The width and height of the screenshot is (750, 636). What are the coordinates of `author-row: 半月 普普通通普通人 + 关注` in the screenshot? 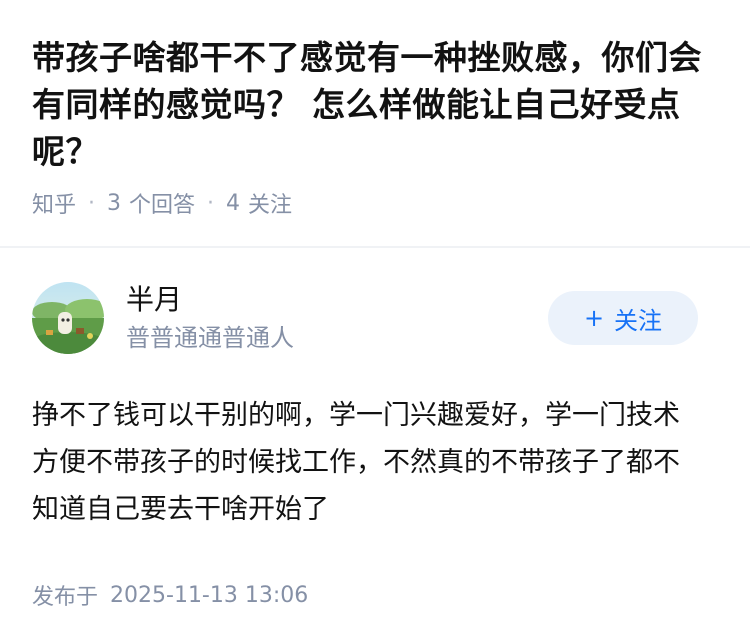 It's located at (375, 318).